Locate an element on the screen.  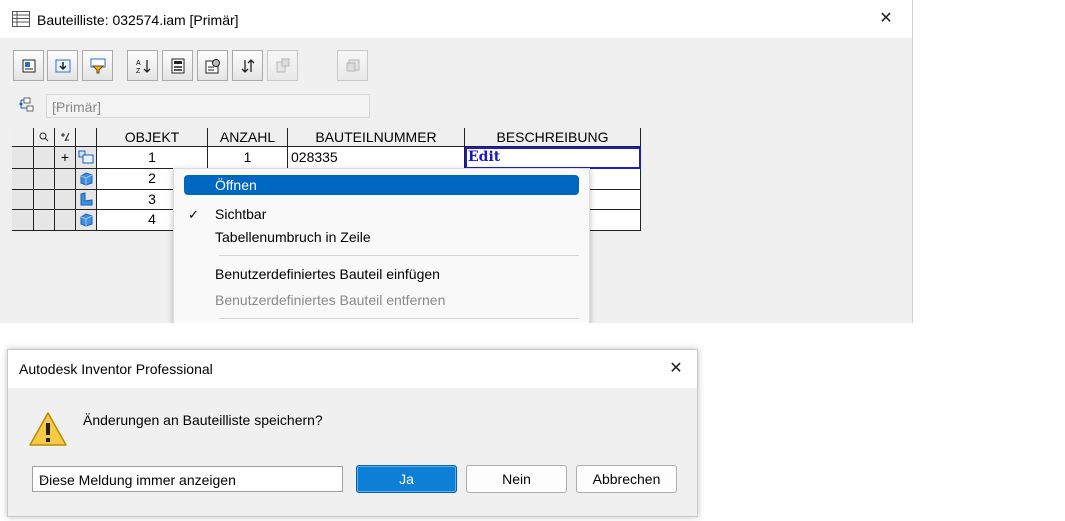
reorder-icon is located at coordinates (248, 66).